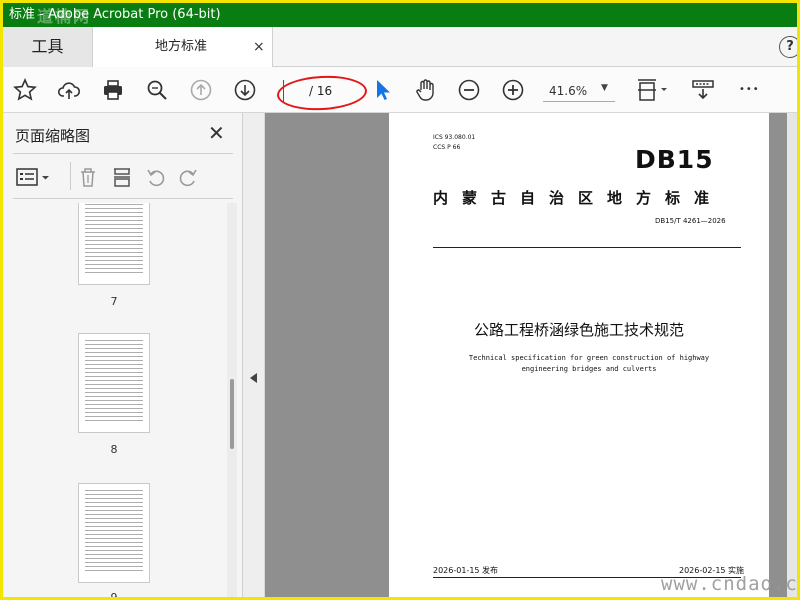 The width and height of the screenshot is (800, 600). Describe the element at coordinates (114, 301) in the screenshot. I see `thumbnail-label: 7` at that location.